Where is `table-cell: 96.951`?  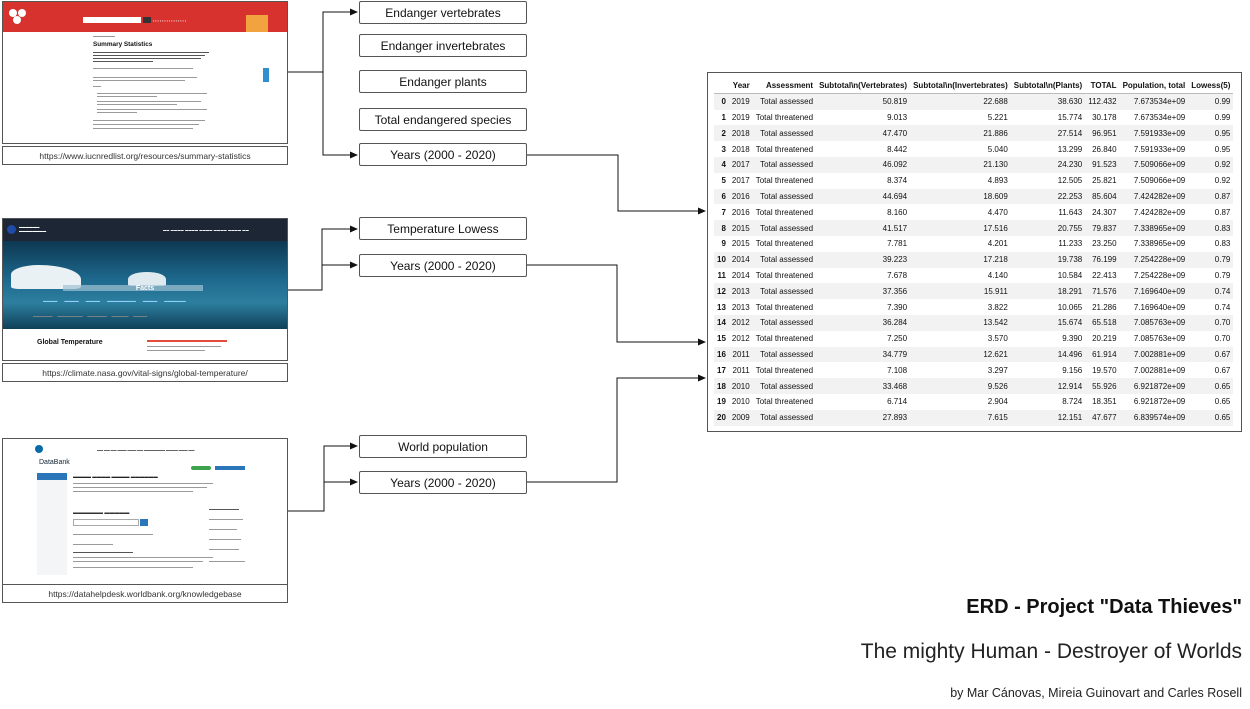
table-cell: 96.951 is located at coordinates (1104, 133).